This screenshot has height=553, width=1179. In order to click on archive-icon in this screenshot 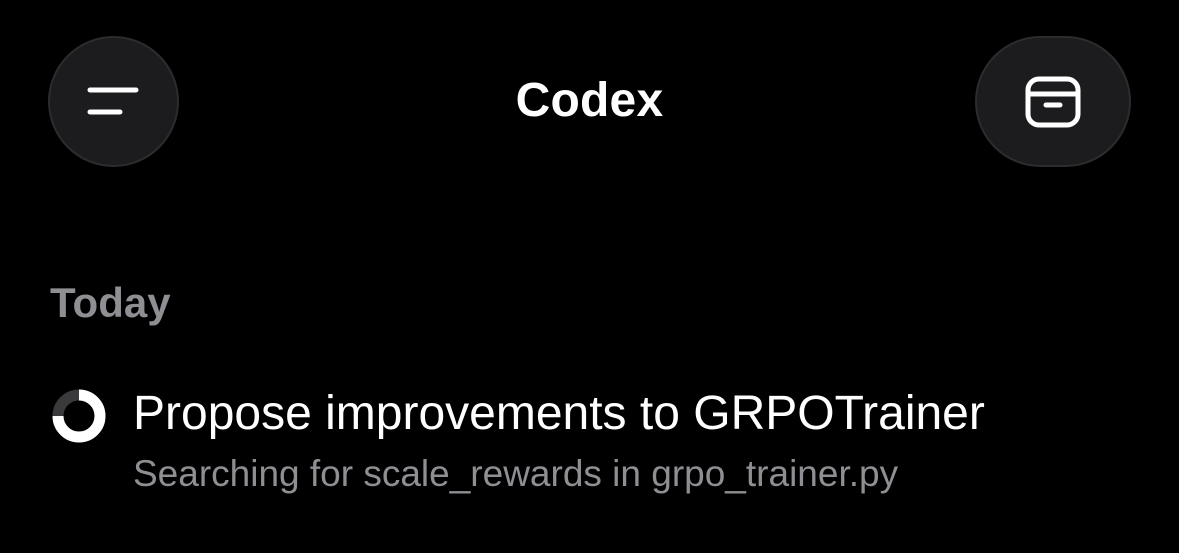, I will do `click(1053, 101)`.